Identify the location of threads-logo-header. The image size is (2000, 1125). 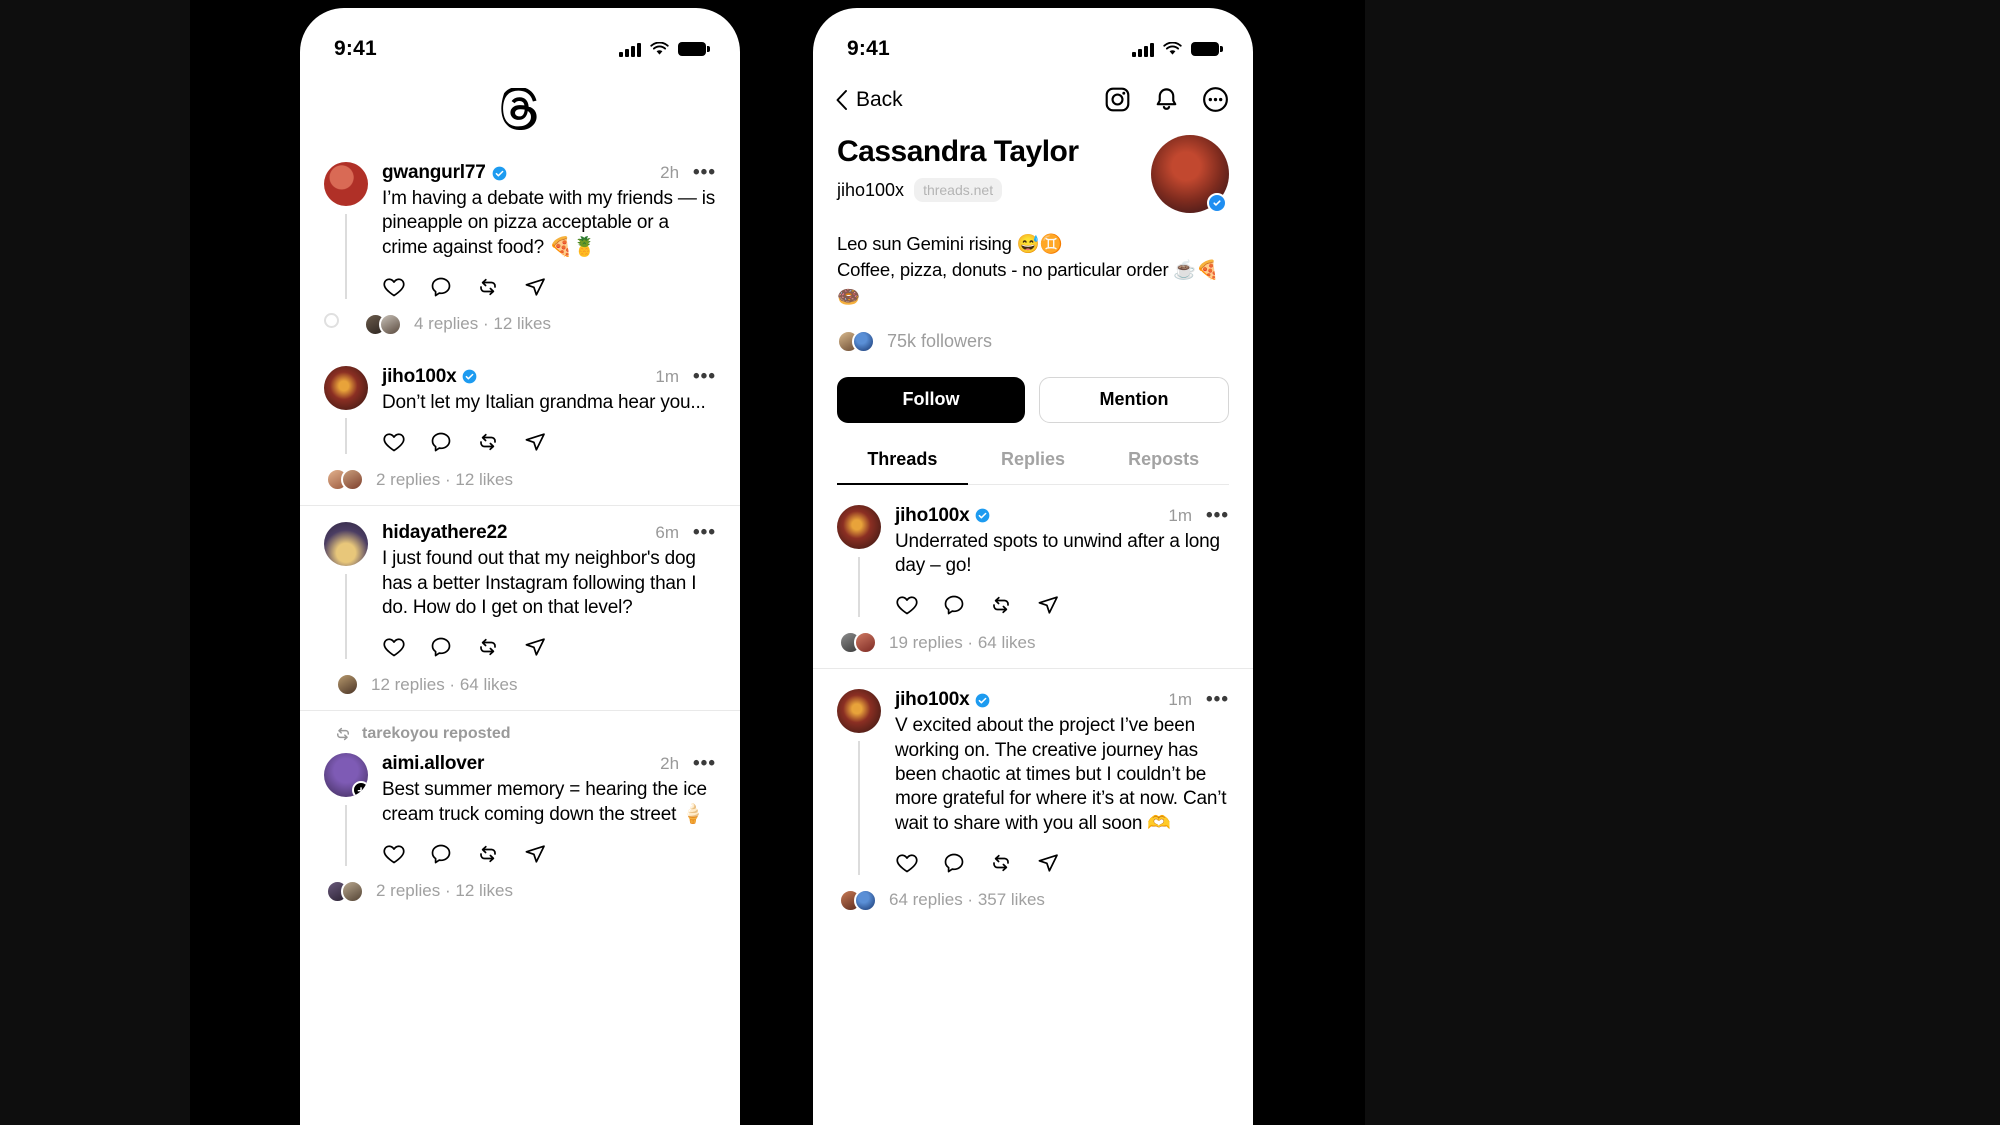
(520, 109).